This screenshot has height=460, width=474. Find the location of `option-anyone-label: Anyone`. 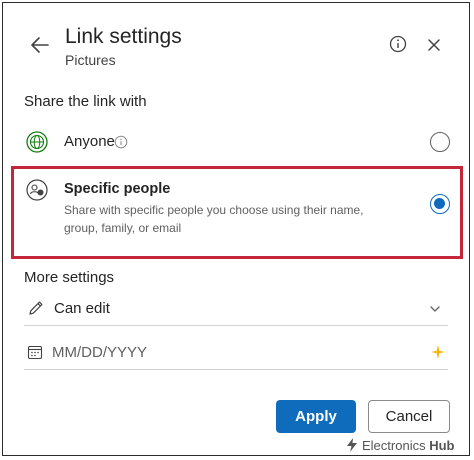

option-anyone-label: Anyone is located at coordinates (89, 141).